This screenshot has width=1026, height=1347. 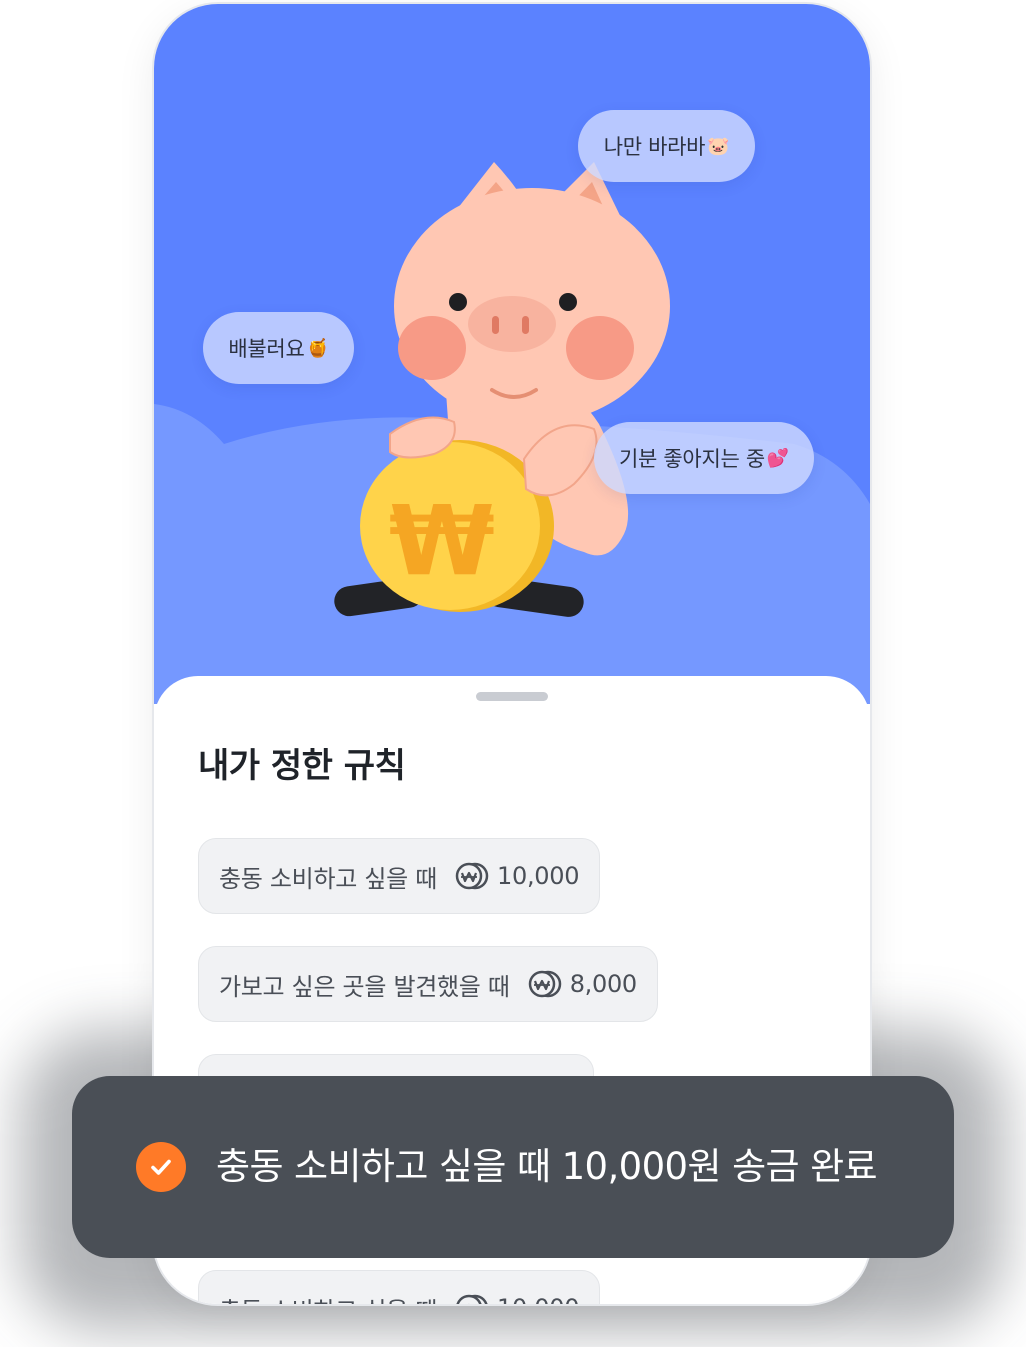 What do you see at coordinates (442, 541) in the screenshot?
I see `won-symbol: ₩` at bounding box center [442, 541].